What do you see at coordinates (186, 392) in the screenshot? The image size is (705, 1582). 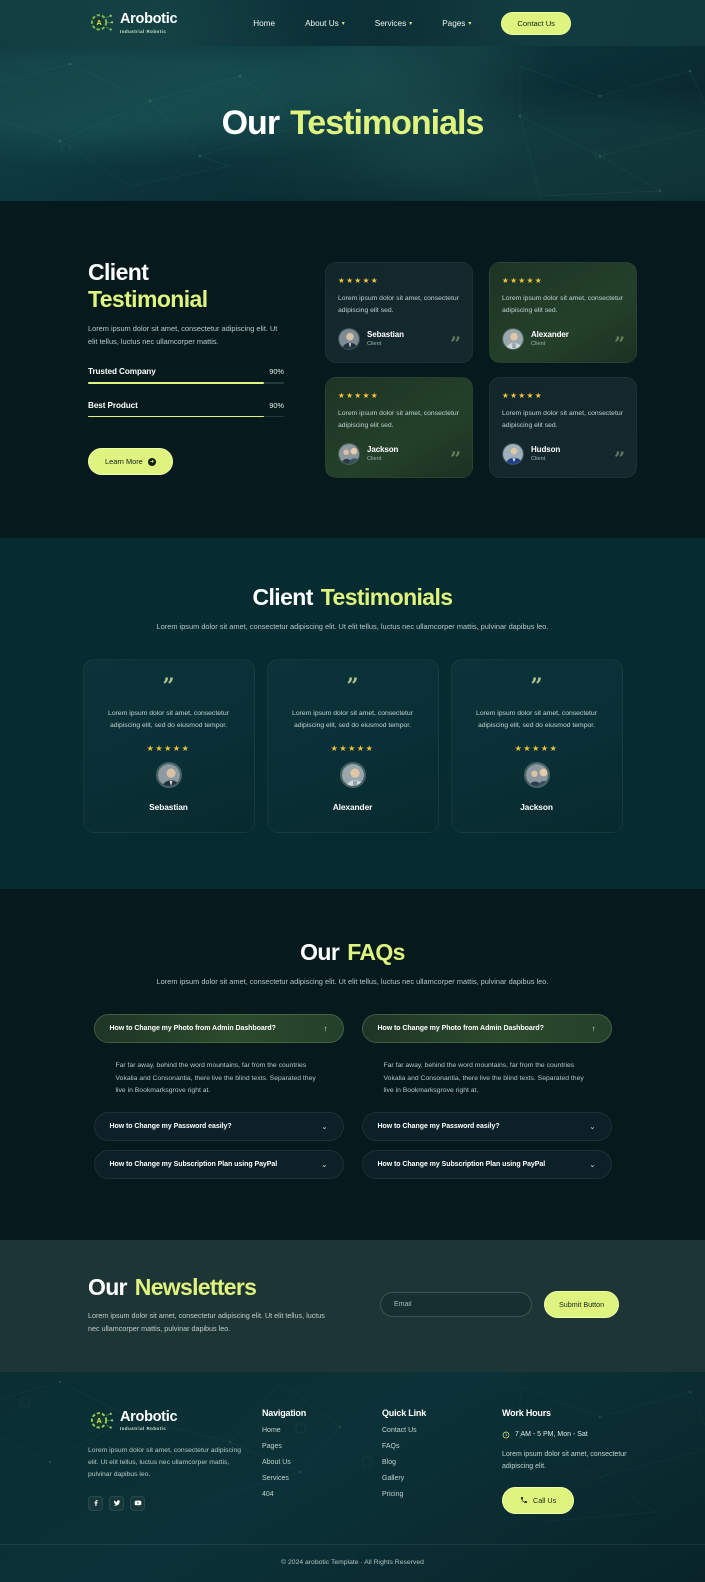 I see `skill-bars: Trusted Company 90% Best Product 90%` at bounding box center [186, 392].